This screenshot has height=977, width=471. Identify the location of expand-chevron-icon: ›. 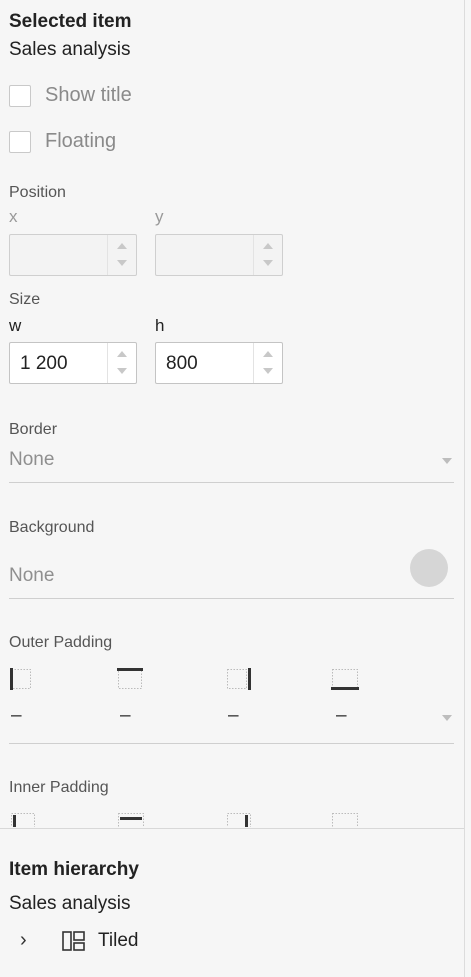
(31, 940).